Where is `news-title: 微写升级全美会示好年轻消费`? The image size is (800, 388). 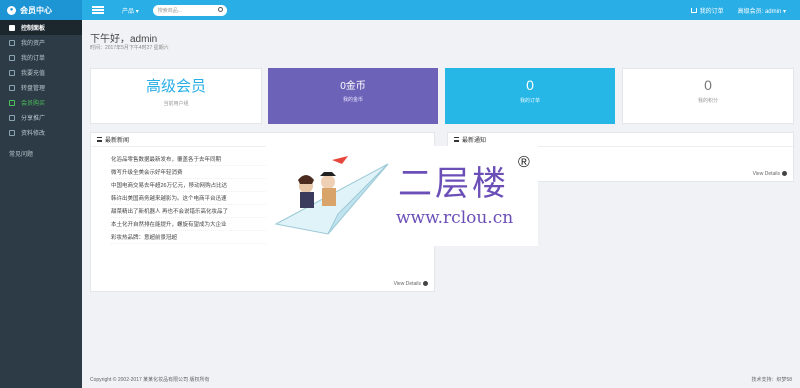
news-title: 微写升级全美会示好年轻消费 is located at coordinates (147, 173).